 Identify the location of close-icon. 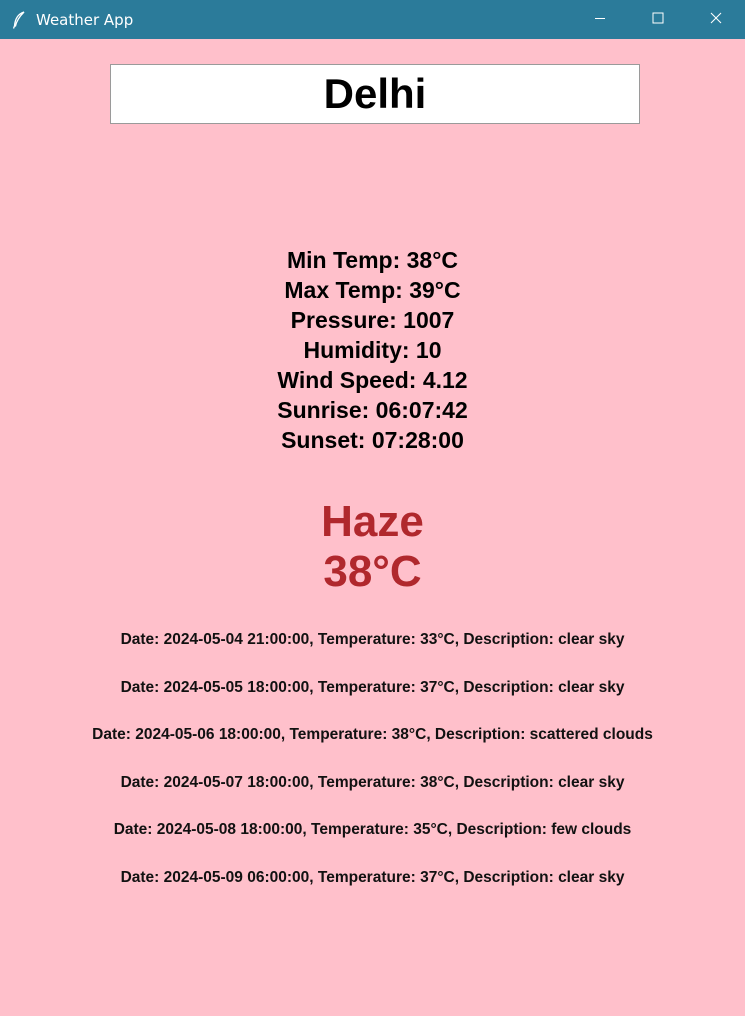
(716, 20).